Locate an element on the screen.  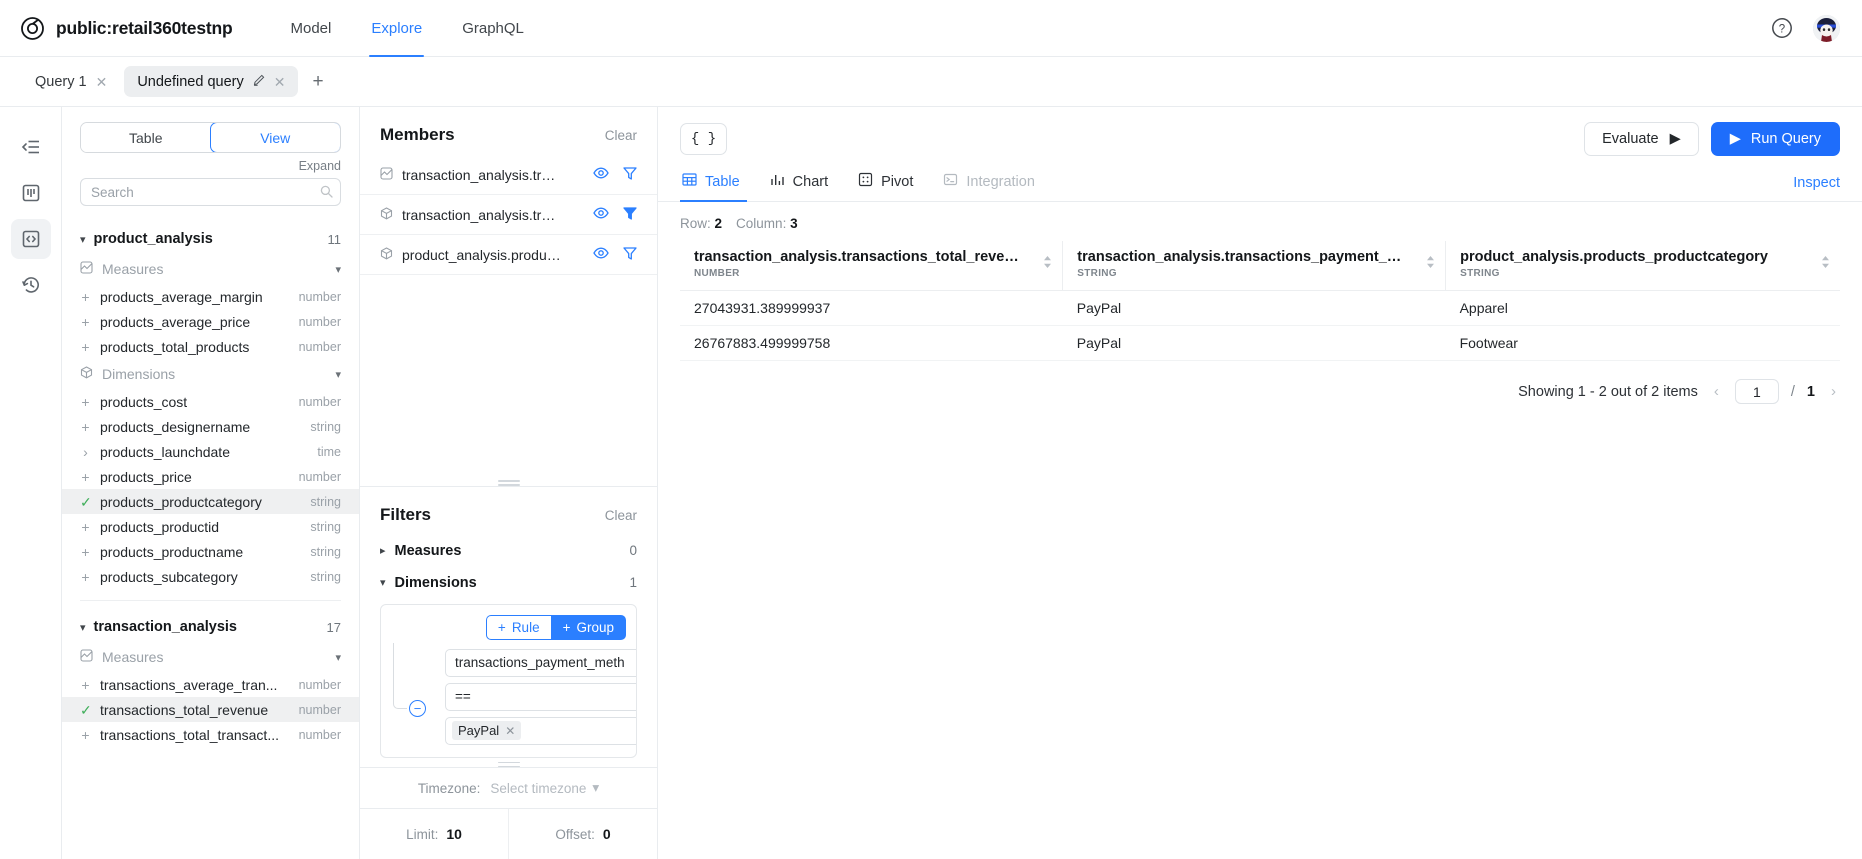
filter-group-label: Measures is located at coordinates (428, 550).